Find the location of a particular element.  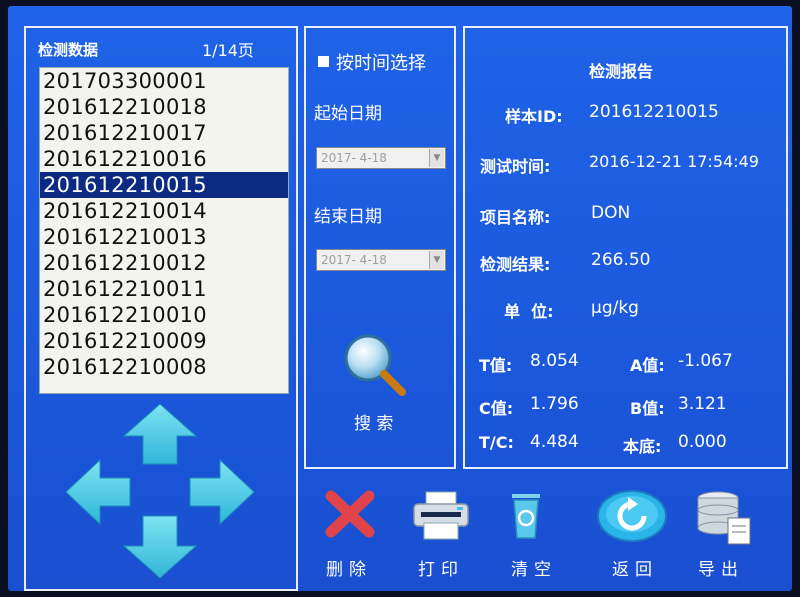

end-date-select: 2017- 4-18 ▼ is located at coordinates (381, 260).